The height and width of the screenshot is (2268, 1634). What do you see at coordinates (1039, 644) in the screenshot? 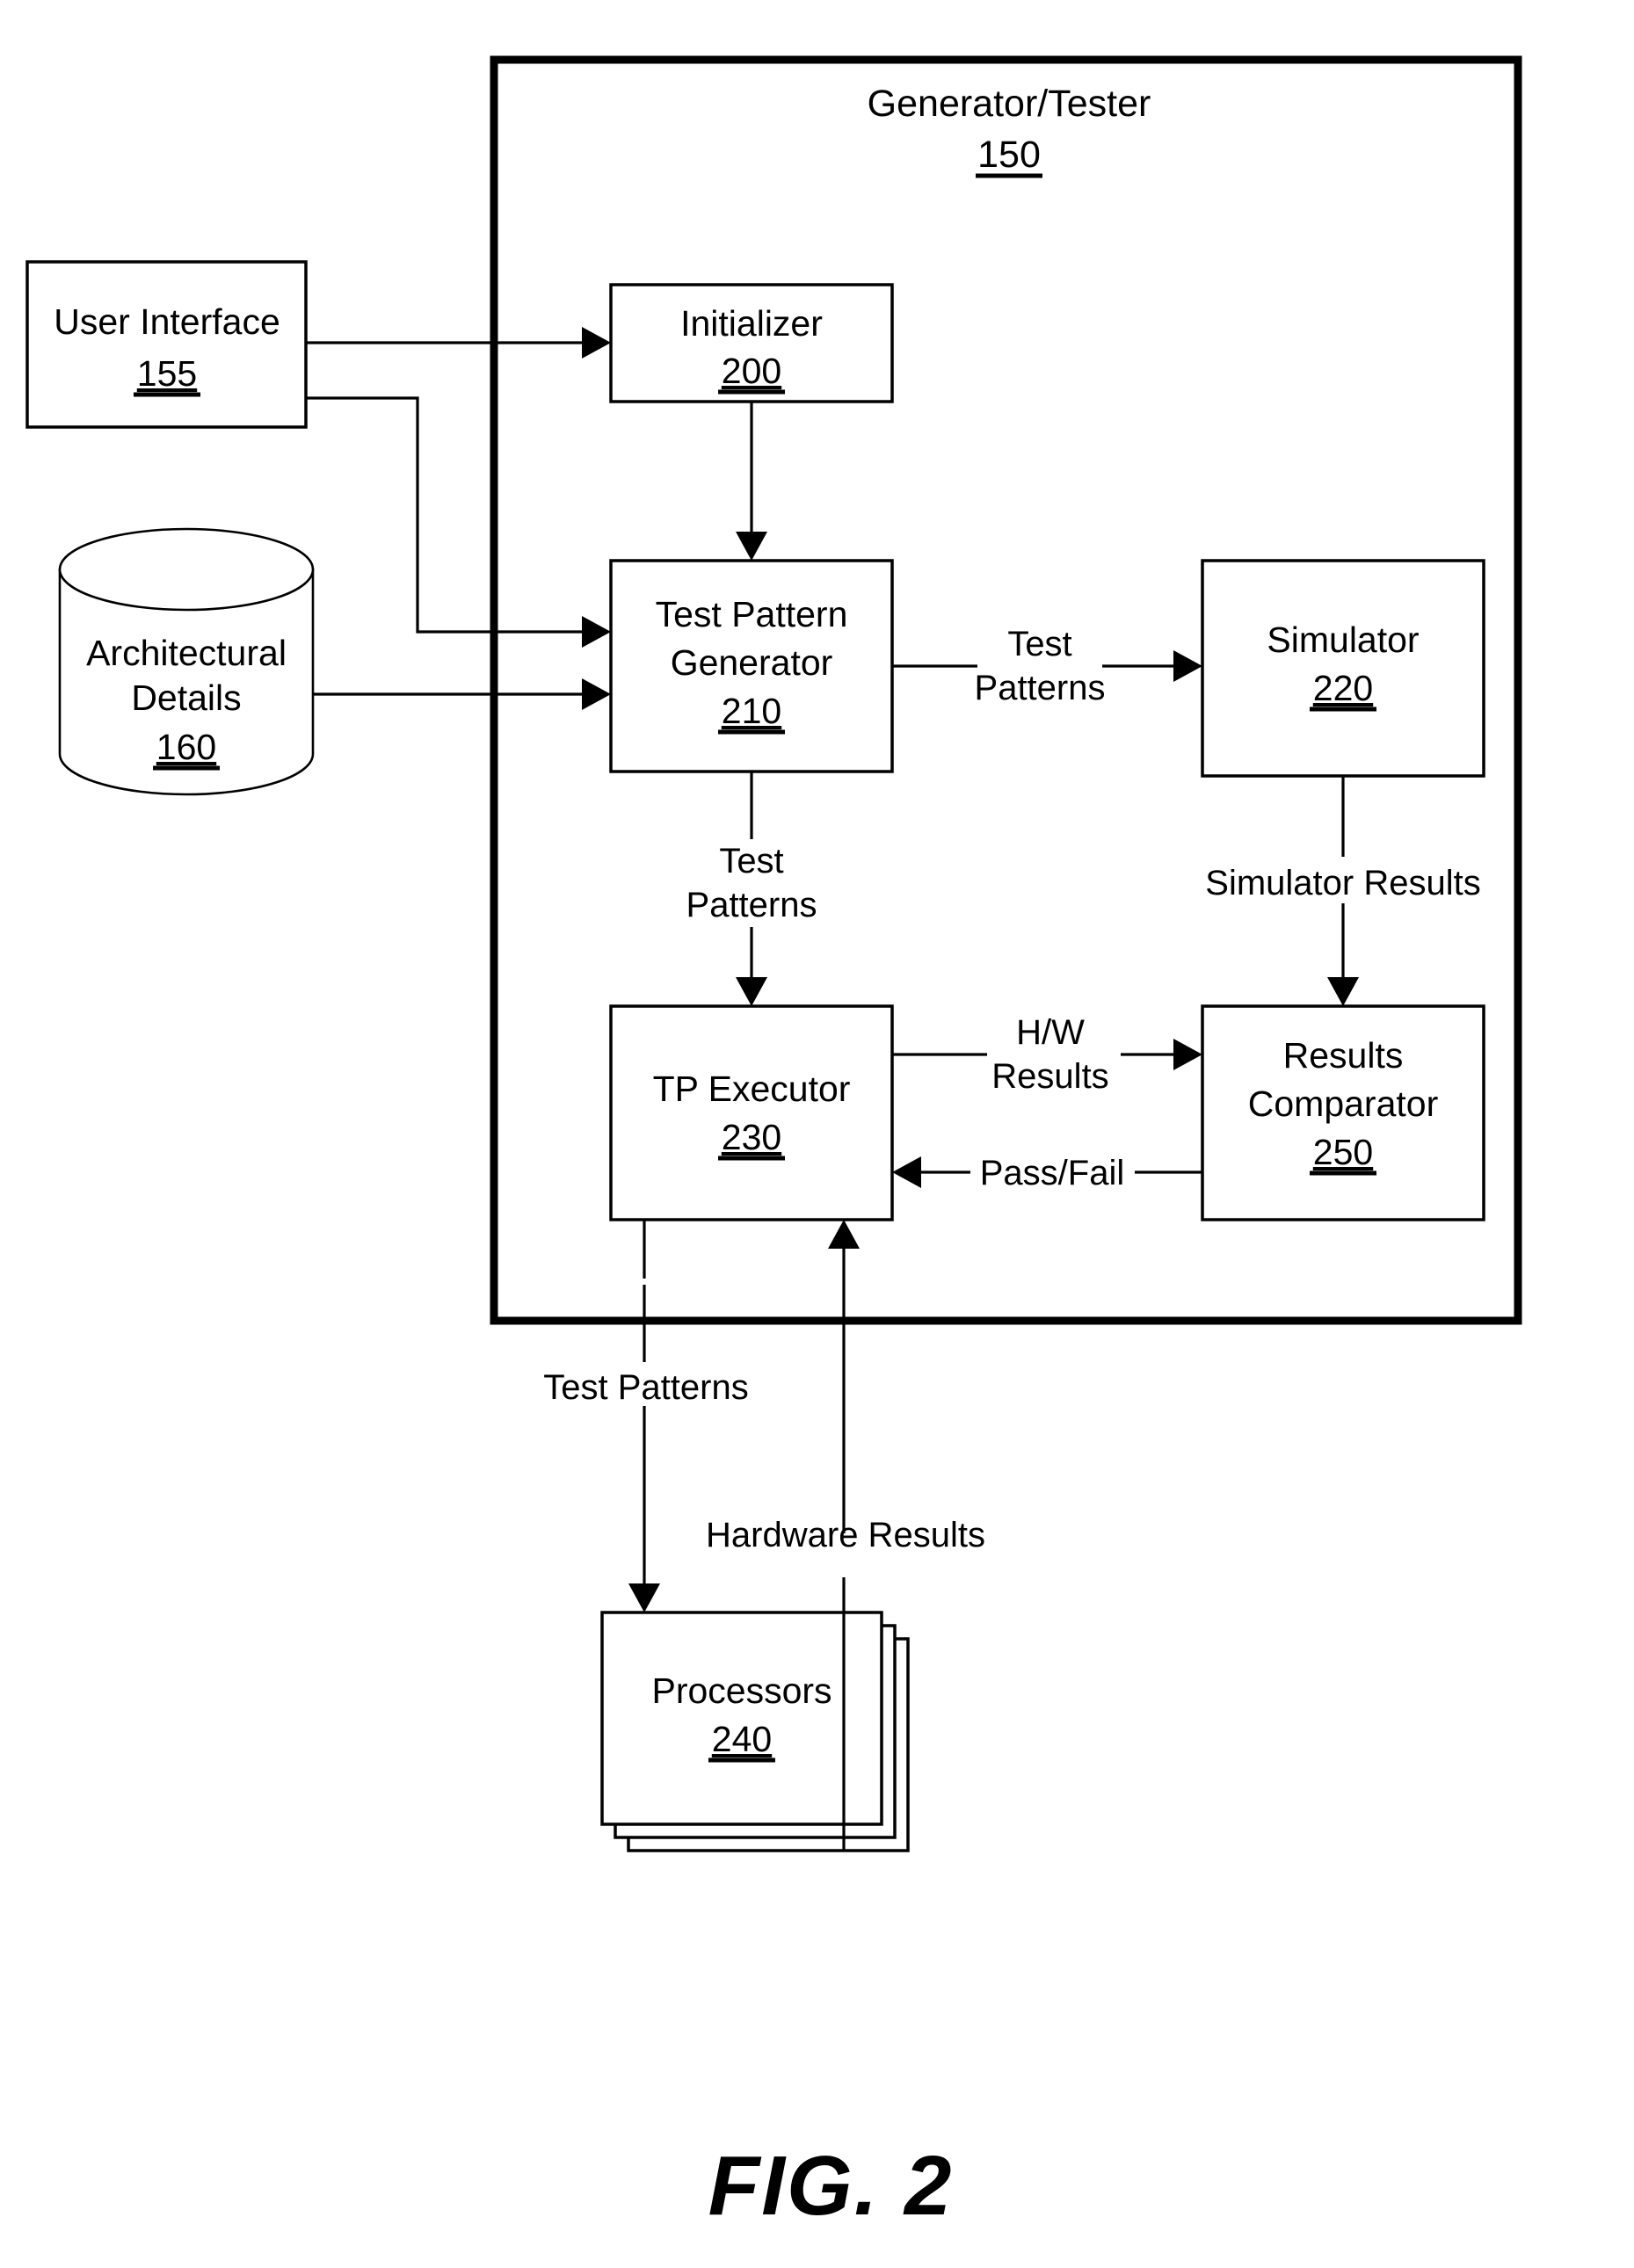
I see `edge-label-tpg-simulator-line1: Test` at bounding box center [1039, 644].